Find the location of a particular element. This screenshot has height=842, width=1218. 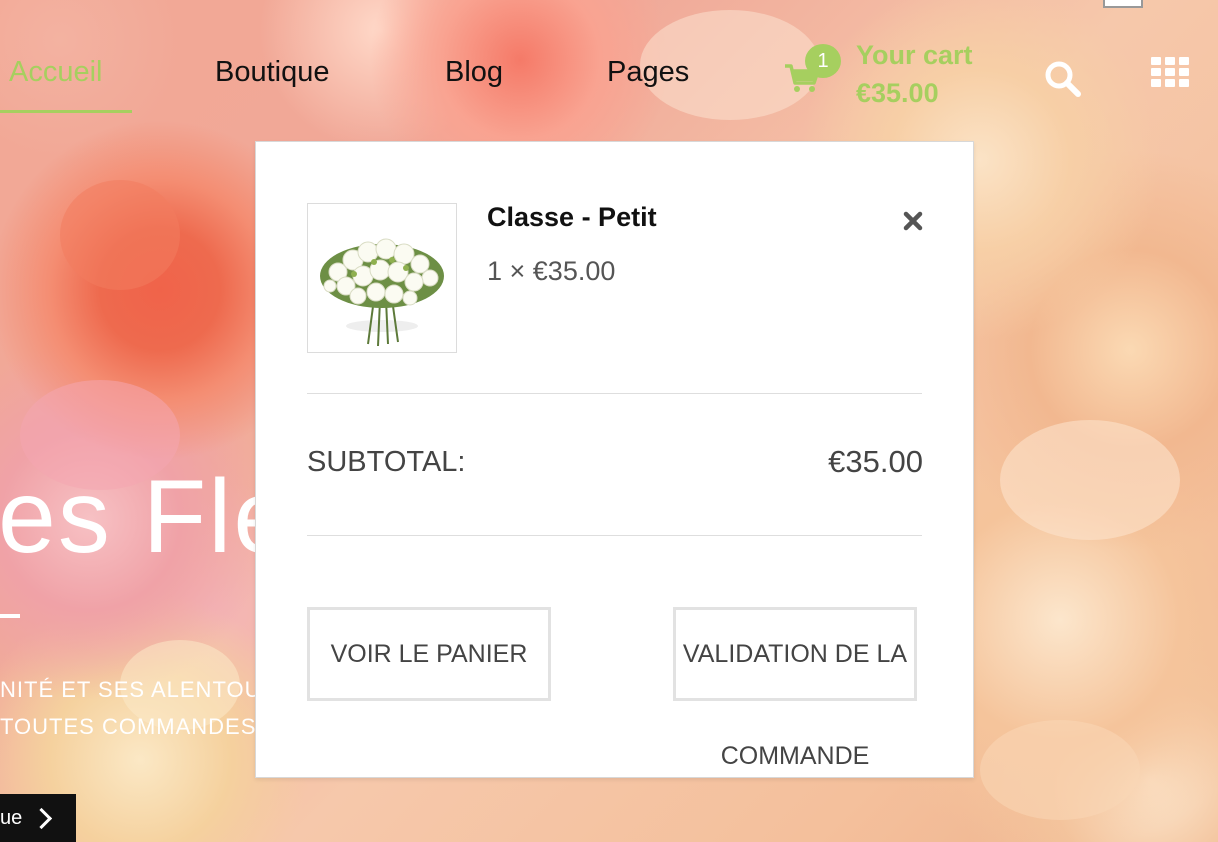

checkout-button: VALIDATION DE LA is located at coordinates (795, 654).